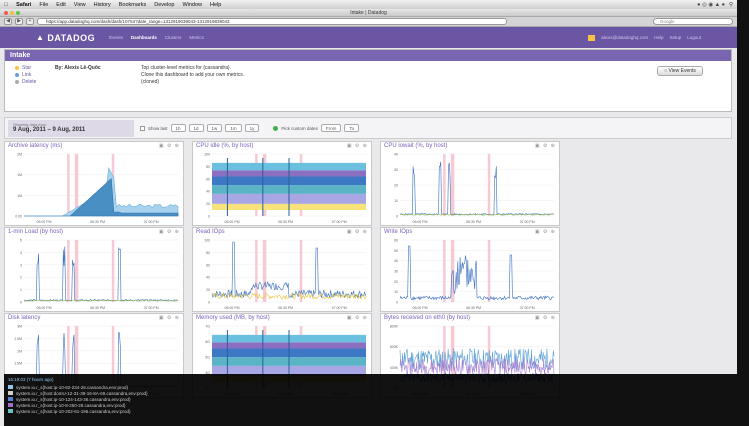  Describe the element at coordinates (49, 130) in the screenshot. I see `date-range-value: 9 Aug, 2011 – 9 Aug, 2011` at that location.